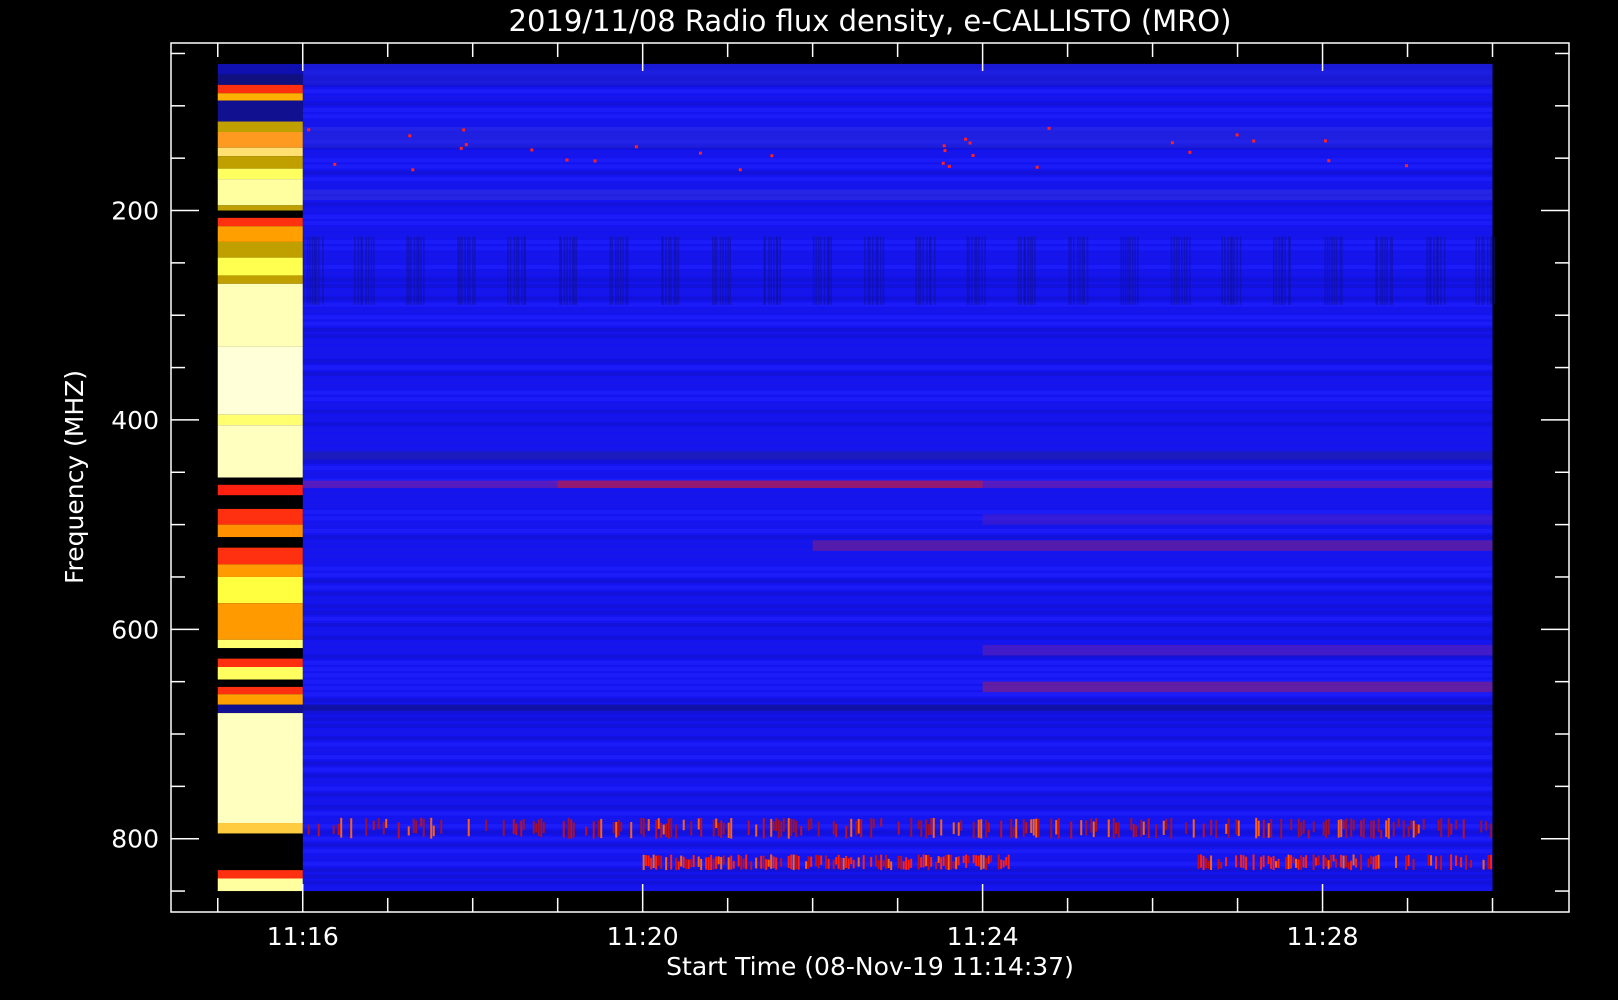 The height and width of the screenshot is (1000, 1618). What do you see at coordinates (983, 936) in the screenshot?
I see `x-tick-label: 11:24` at bounding box center [983, 936].